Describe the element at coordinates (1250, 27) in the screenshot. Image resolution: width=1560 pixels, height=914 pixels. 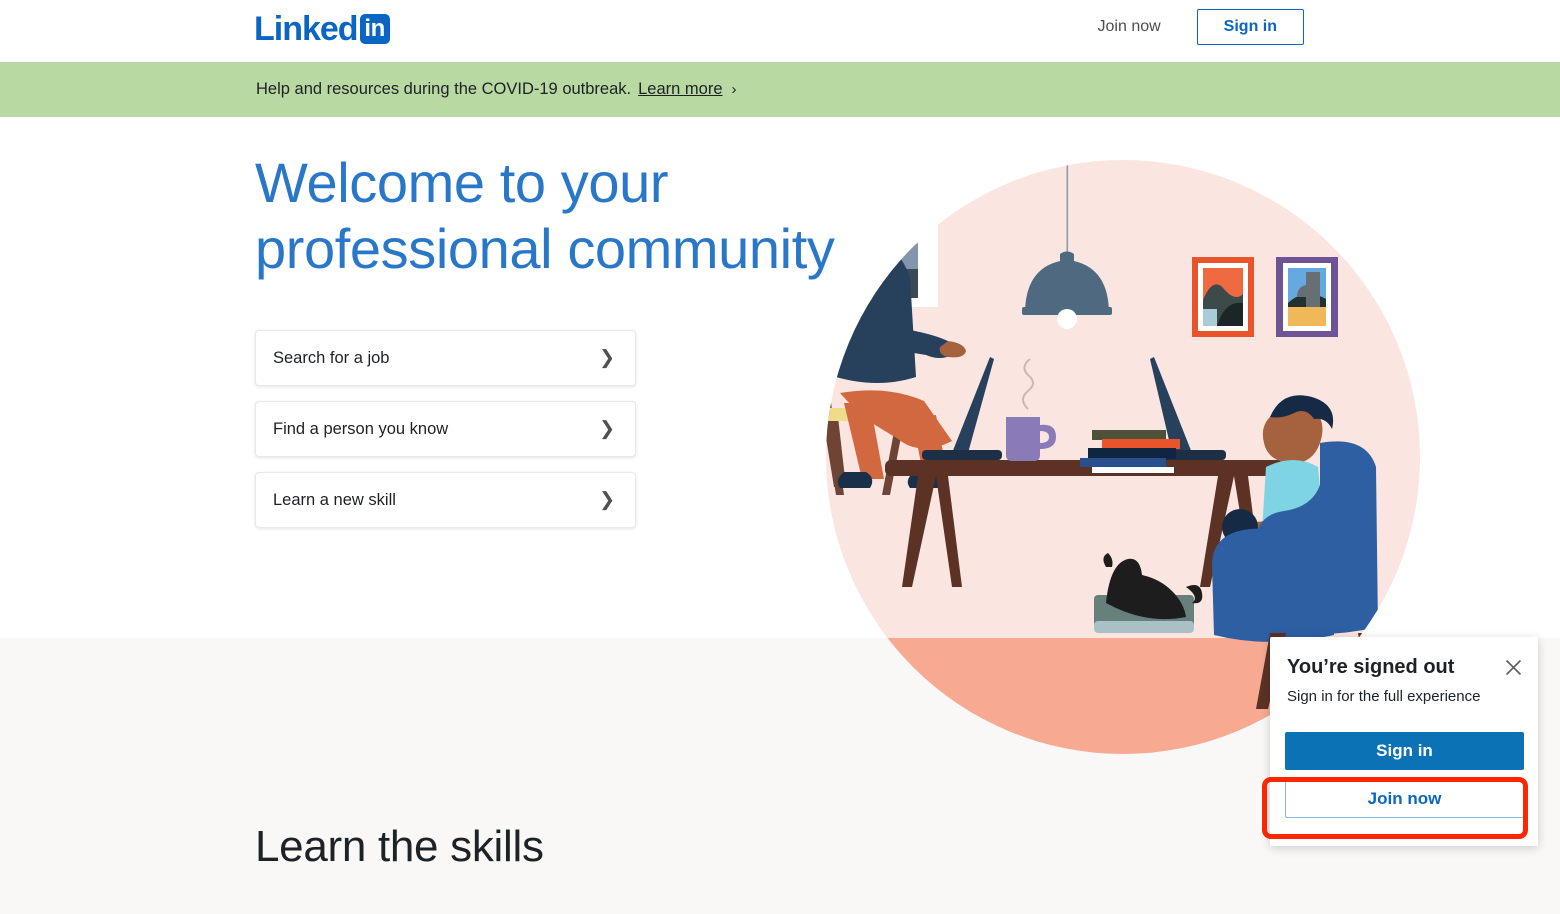
I see `header-sign-in-button: Sign in` at that location.